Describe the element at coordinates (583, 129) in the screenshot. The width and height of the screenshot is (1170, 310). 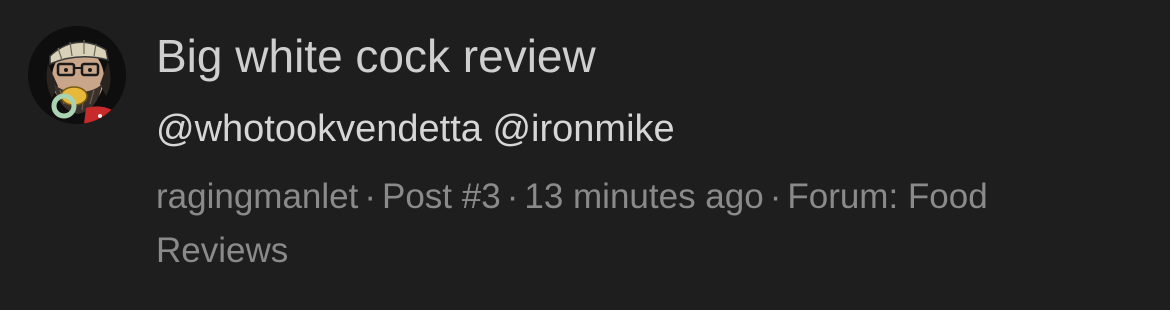
I see `mention-link: @ironmike` at that location.